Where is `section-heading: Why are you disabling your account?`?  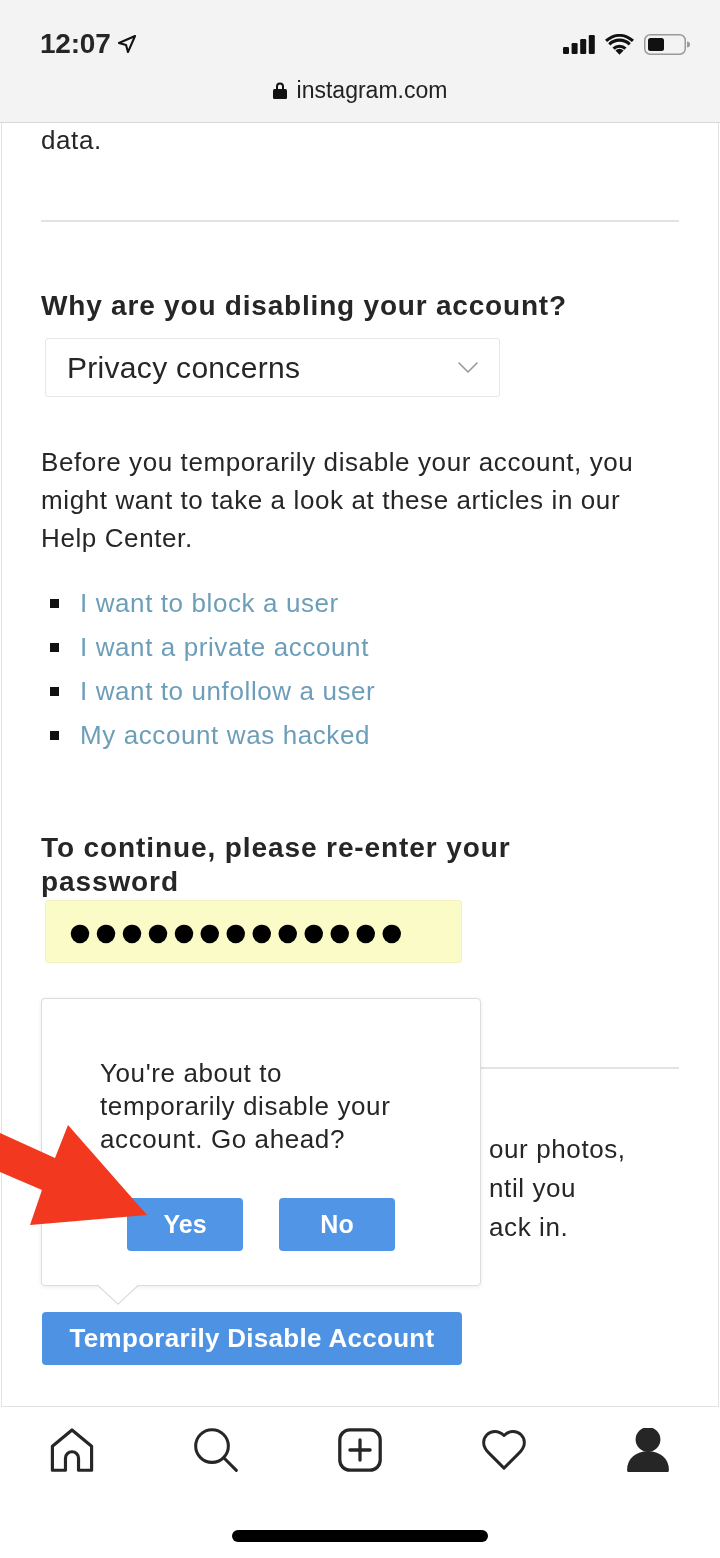 section-heading: Why are you disabling your account? is located at coordinates (304, 306).